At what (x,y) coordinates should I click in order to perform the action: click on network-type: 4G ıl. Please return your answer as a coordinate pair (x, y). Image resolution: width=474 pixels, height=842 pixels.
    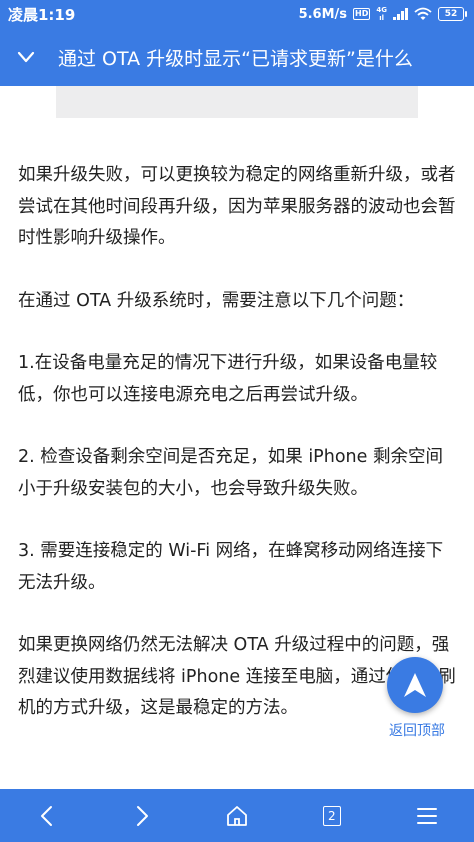
    Looking at the image, I should click on (381, 14).